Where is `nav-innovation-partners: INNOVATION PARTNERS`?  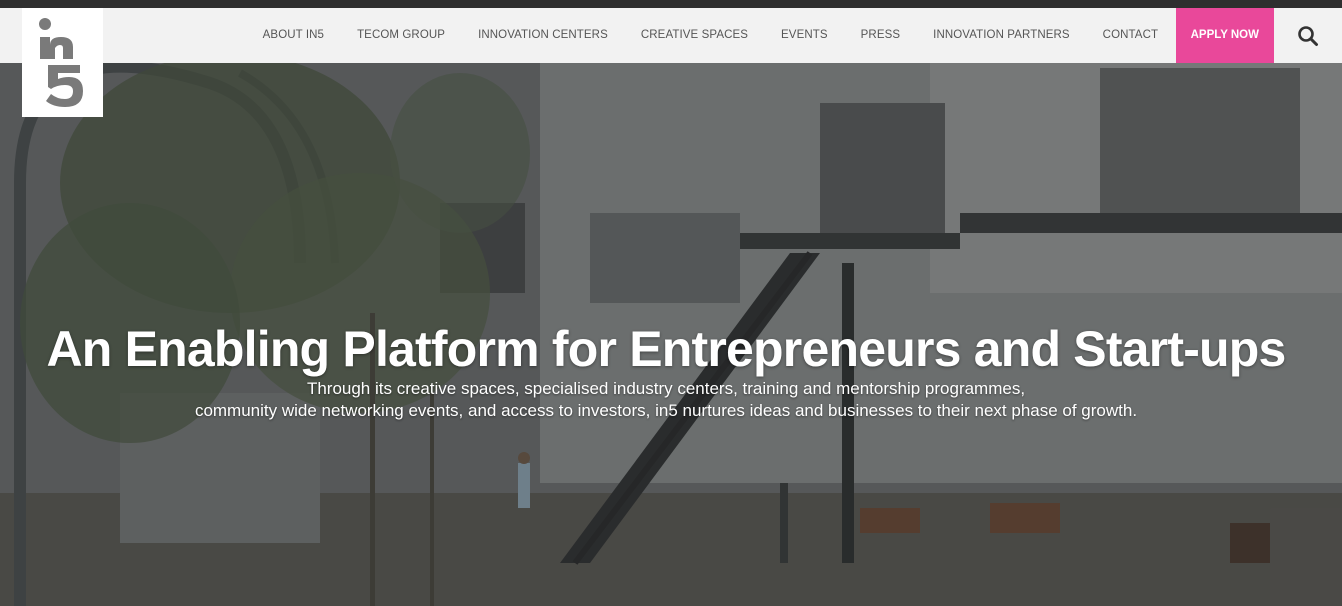 nav-innovation-partners: INNOVATION PARTNERS is located at coordinates (1002, 35).